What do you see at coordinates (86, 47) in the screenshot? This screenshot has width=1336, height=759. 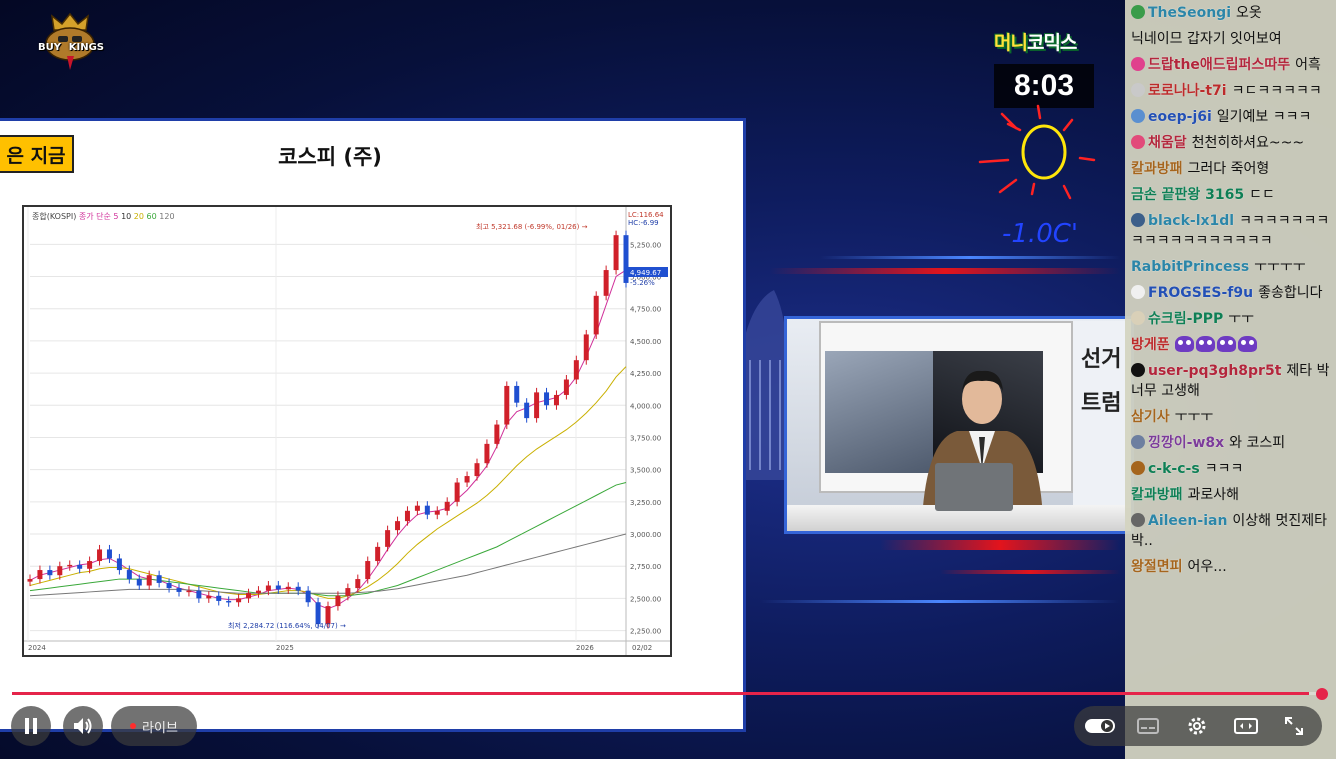 I see `logo-text-right: KINGS` at bounding box center [86, 47].